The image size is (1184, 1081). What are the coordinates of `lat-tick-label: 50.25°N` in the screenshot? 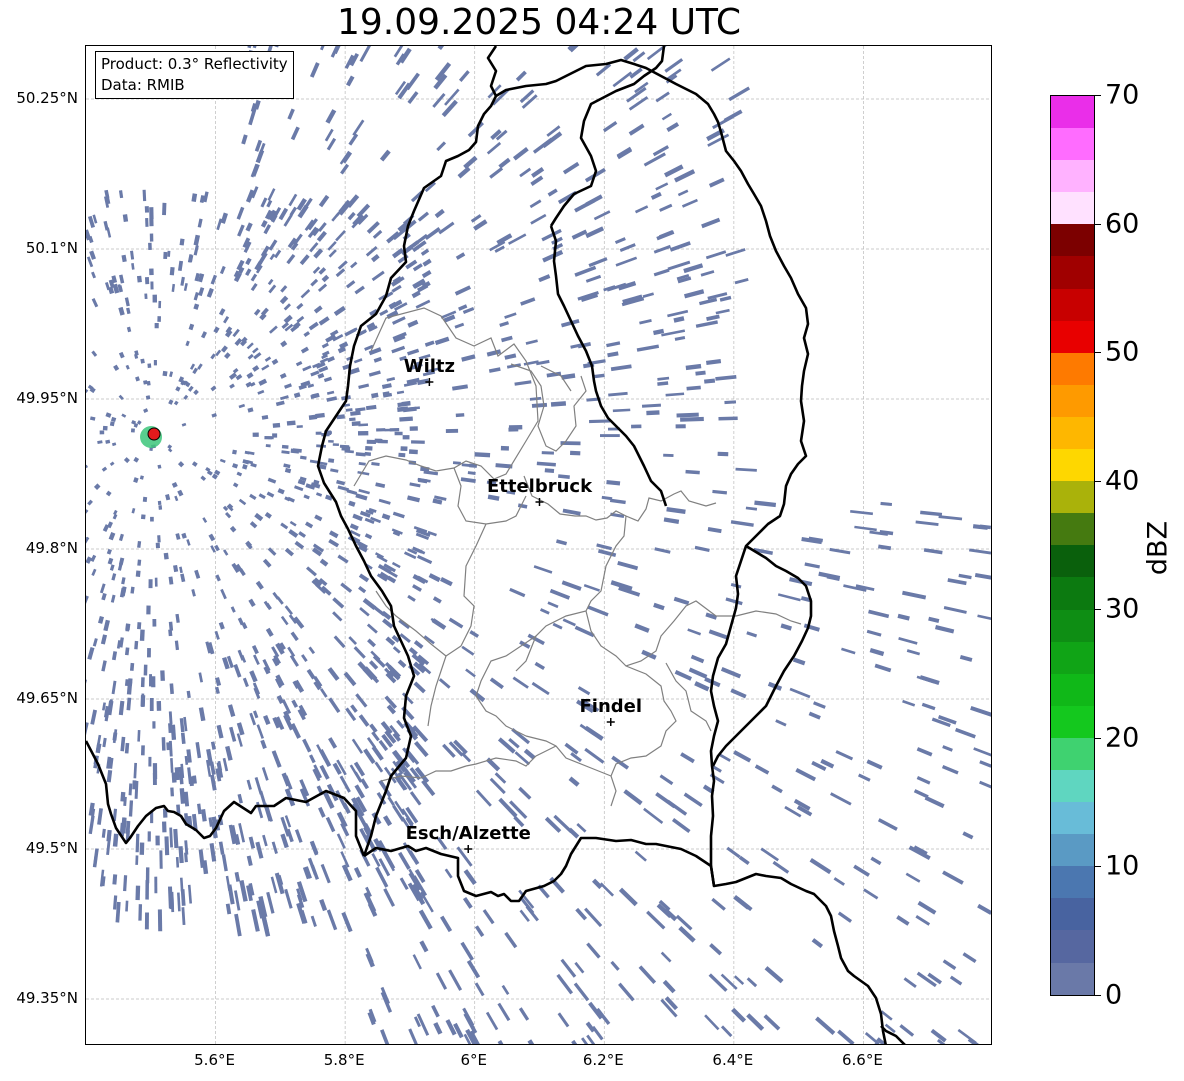 It's located at (47, 98).